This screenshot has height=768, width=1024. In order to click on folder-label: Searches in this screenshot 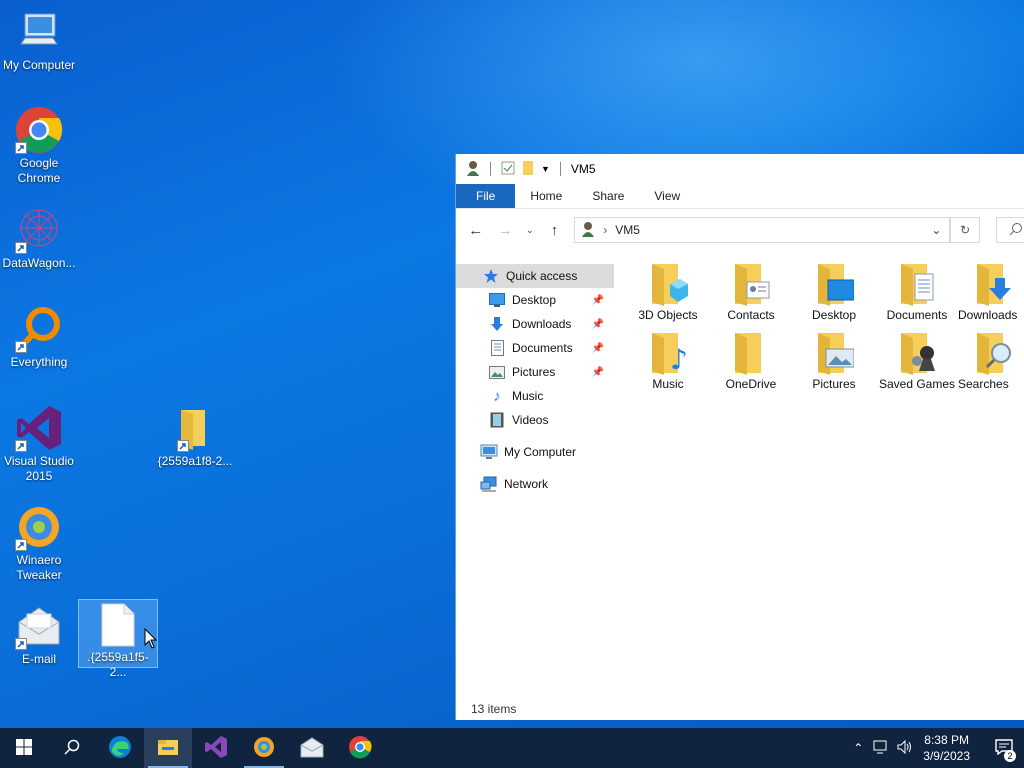, I will do `click(983, 384)`.